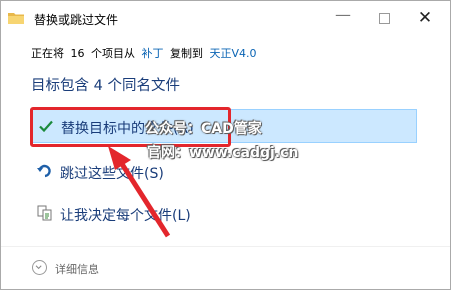 This screenshot has height=290, width=451. What do you see at coordinates (203, 129) in the screenshot?
I see `watermark-wechat: 公众号：CAD管家` at bounding box center [203, 129].